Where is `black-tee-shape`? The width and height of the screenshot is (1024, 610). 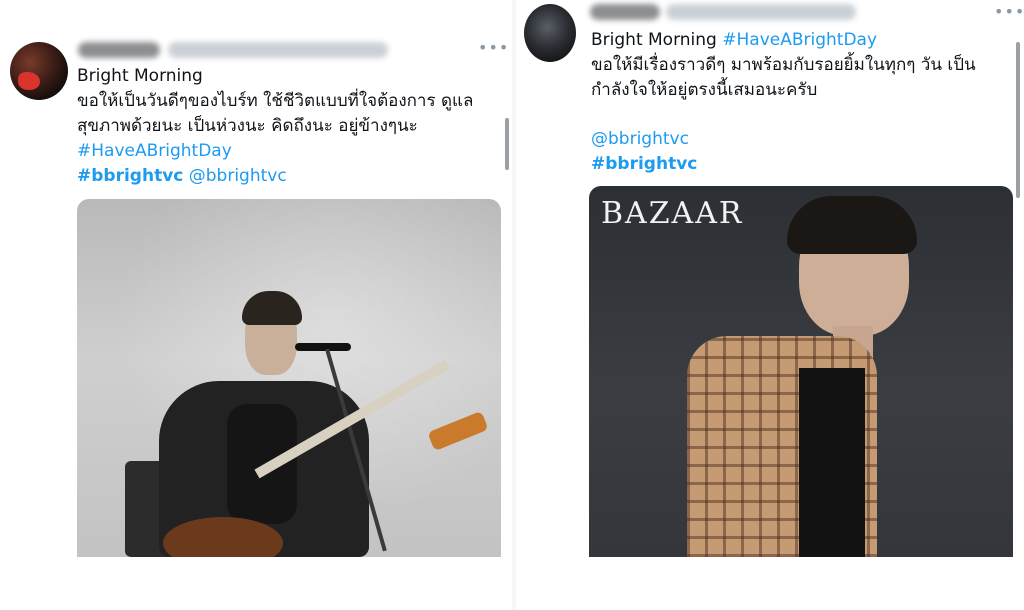 black-tee-shape is located at coordinates (832, 462).